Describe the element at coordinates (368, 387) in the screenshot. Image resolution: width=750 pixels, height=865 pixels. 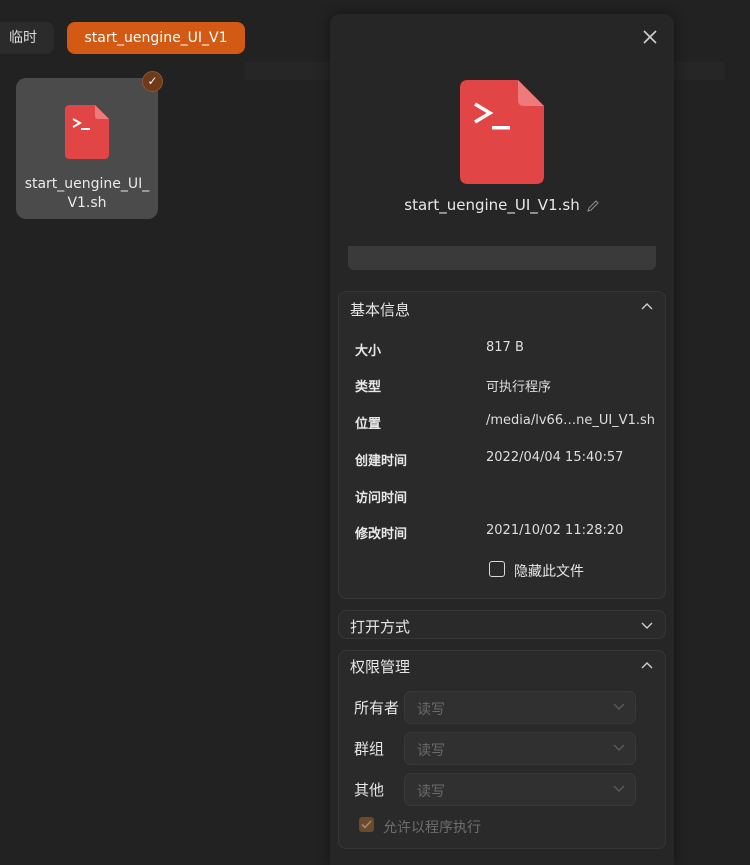
I see `info-key: 类型` at that location.